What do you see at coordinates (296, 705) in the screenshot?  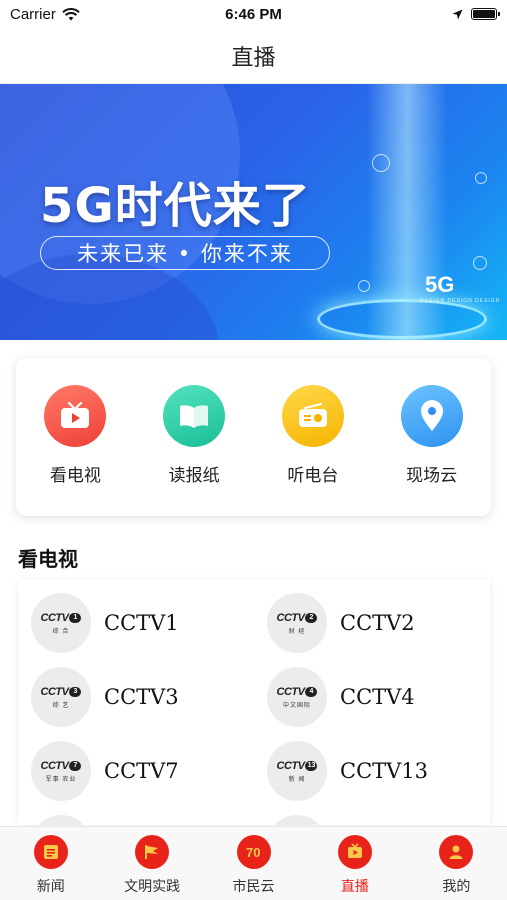 I see `logo-subtitle: 中文国际` at bounding box center [296, 705].